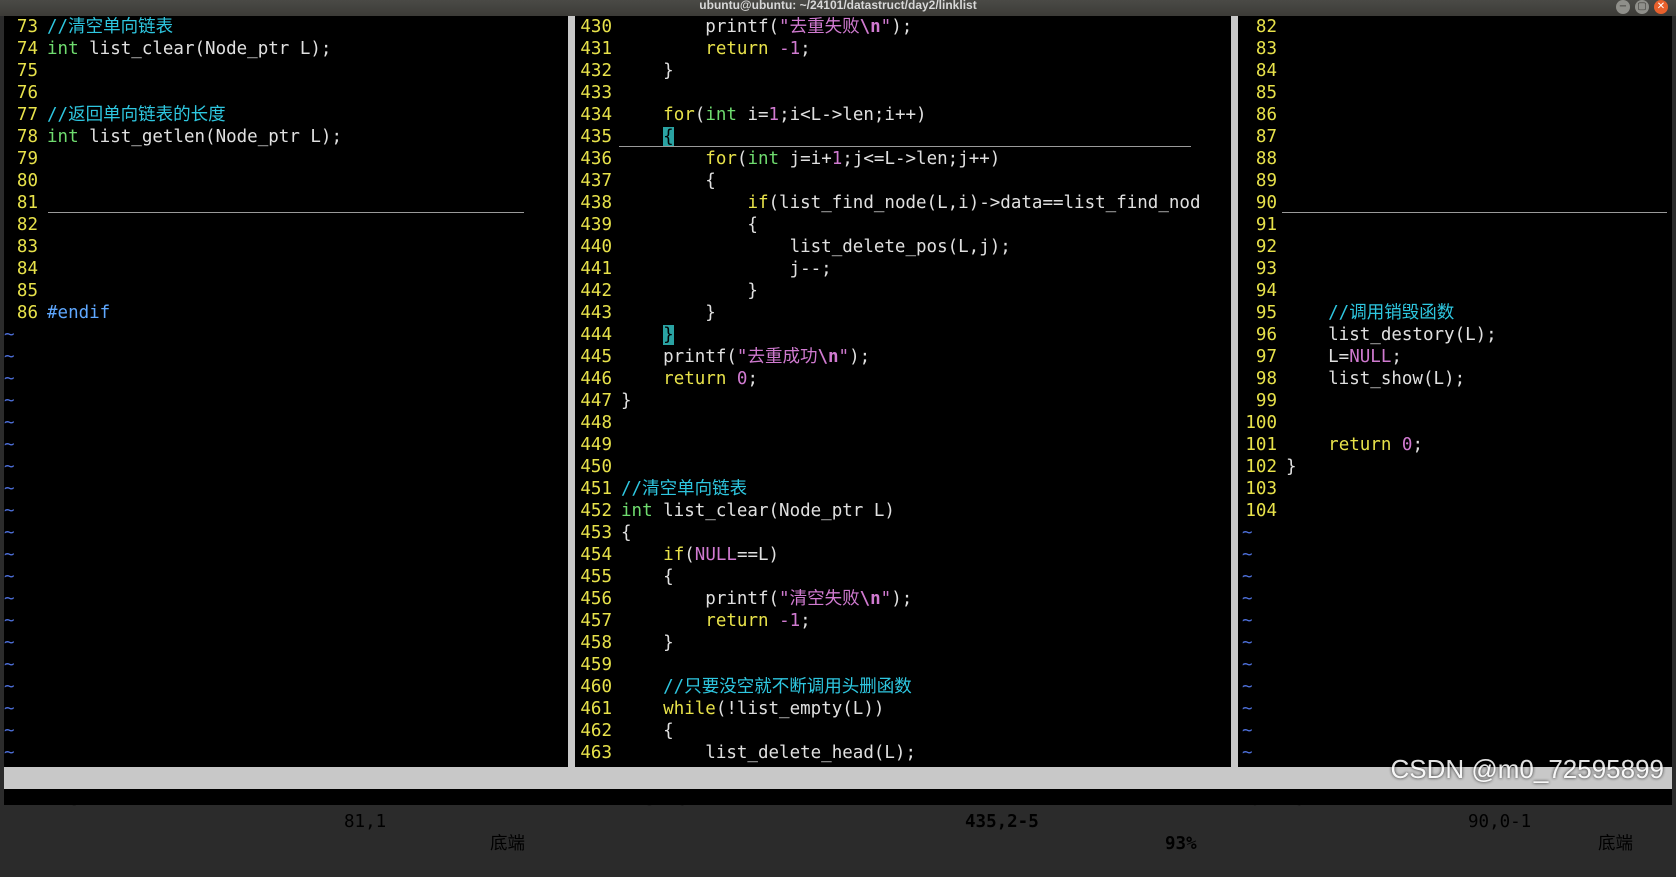  I want to click on code-line: 80, so click(25, 181).